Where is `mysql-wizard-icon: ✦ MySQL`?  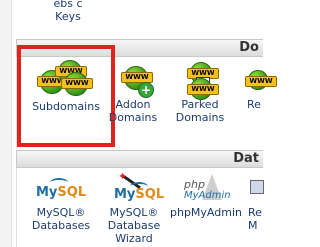
mysql-wizard-icon: ✦ MySQL is located at coordinates (139, 186).